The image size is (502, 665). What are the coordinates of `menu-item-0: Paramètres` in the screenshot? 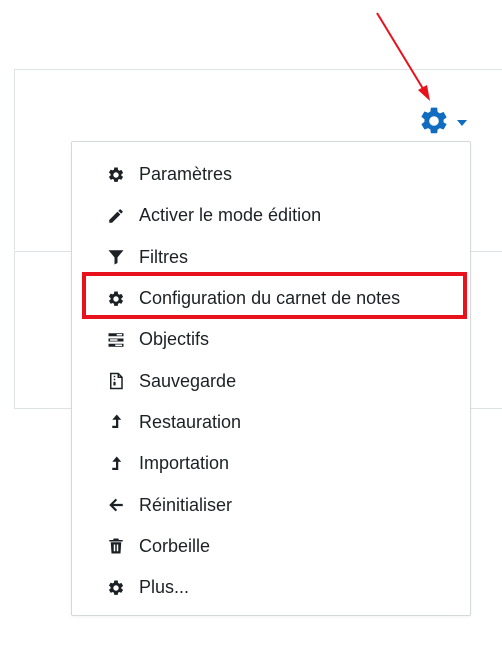 It's located at (271, 174).